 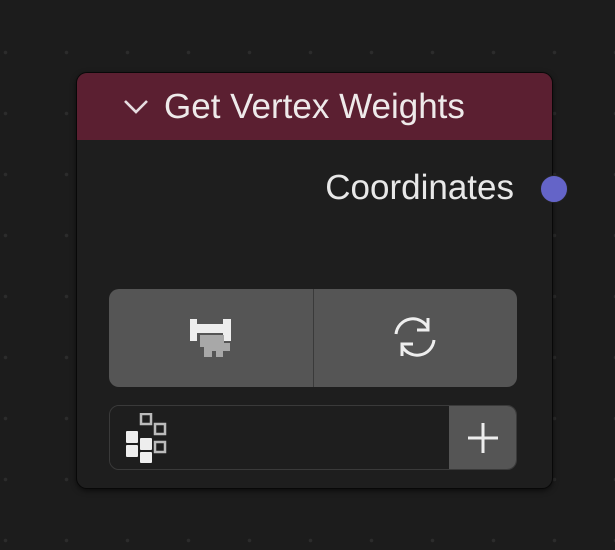 What do you see at coordinates (554, 189) in the screenshot?
I see `socket-dot` at bounding box center [554, 189].